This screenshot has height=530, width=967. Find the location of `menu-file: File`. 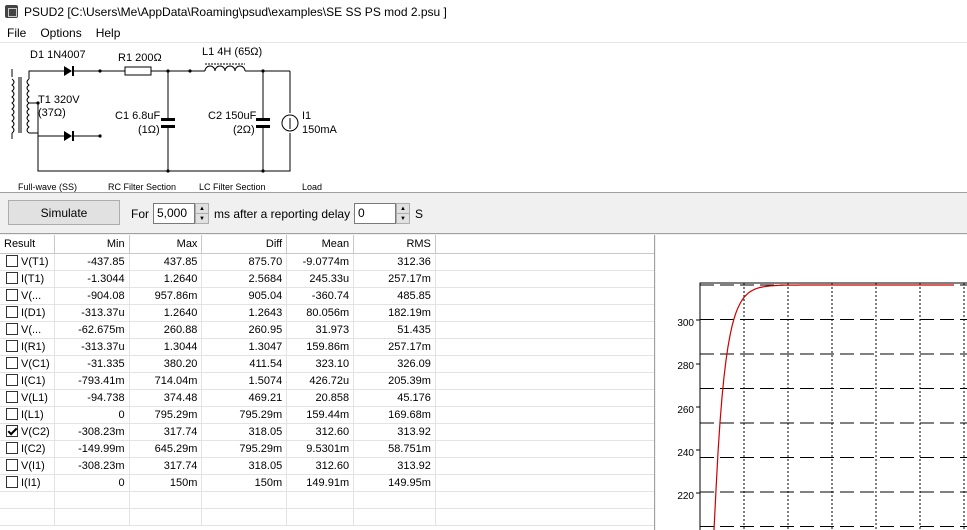

menu-file: File is located at coordinates (16, 33).